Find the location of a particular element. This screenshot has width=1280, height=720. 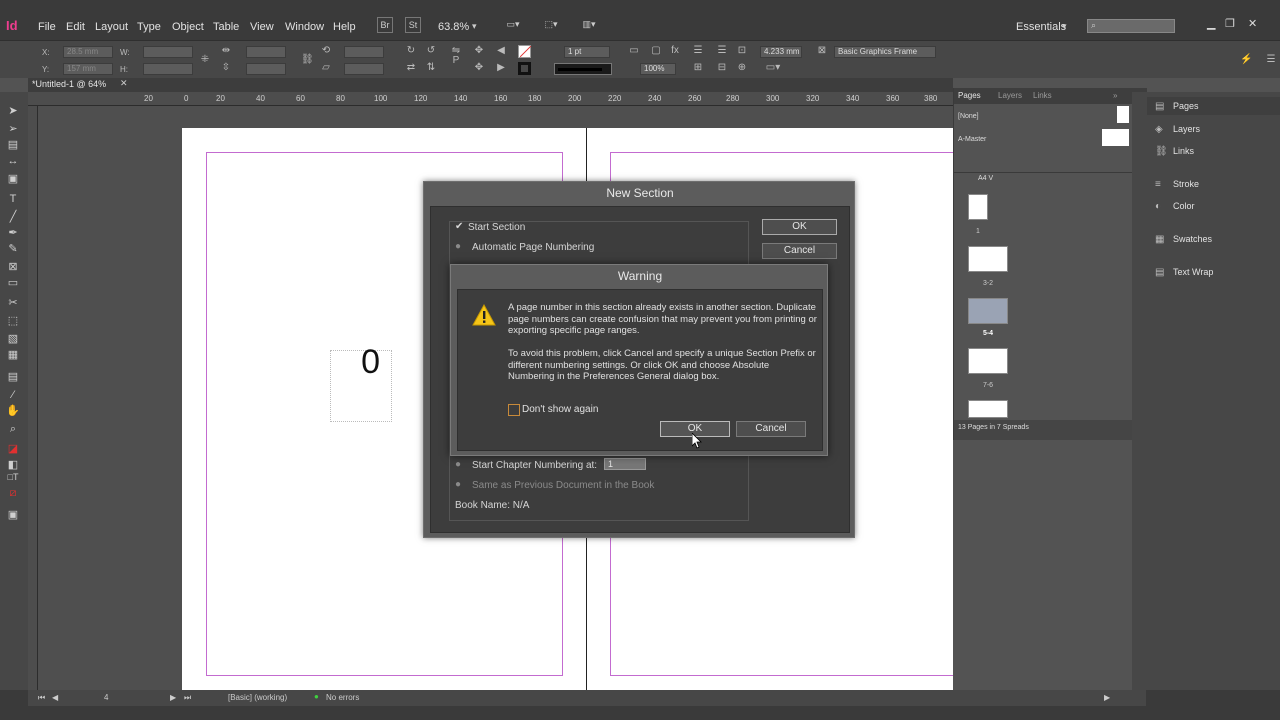

minimize-icon: ▁ is located at coordinates (1211, 23).